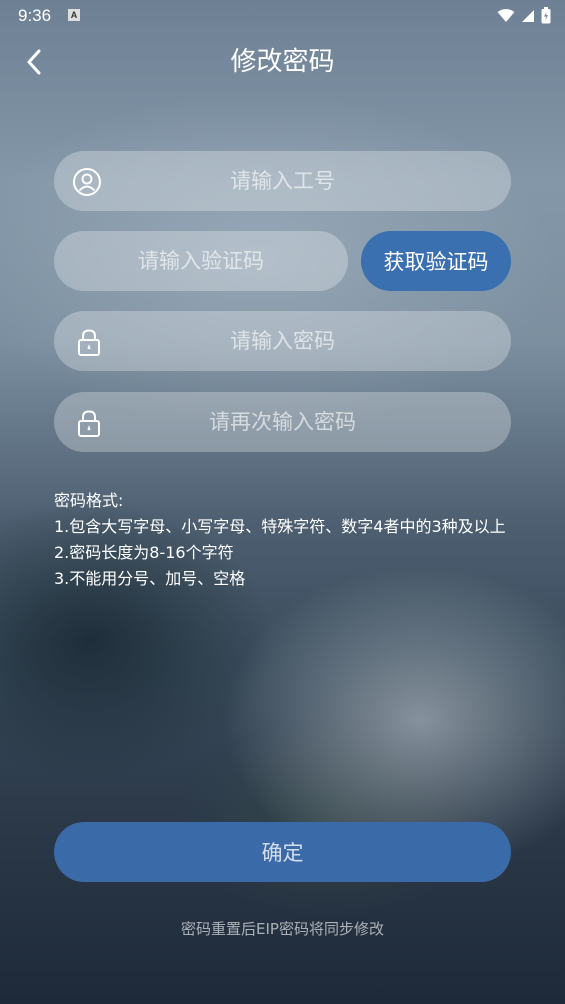  What do you see at coordinates (528, 15) in the screenshot?
I see `signal-icon` at bounding box center [528, 15].